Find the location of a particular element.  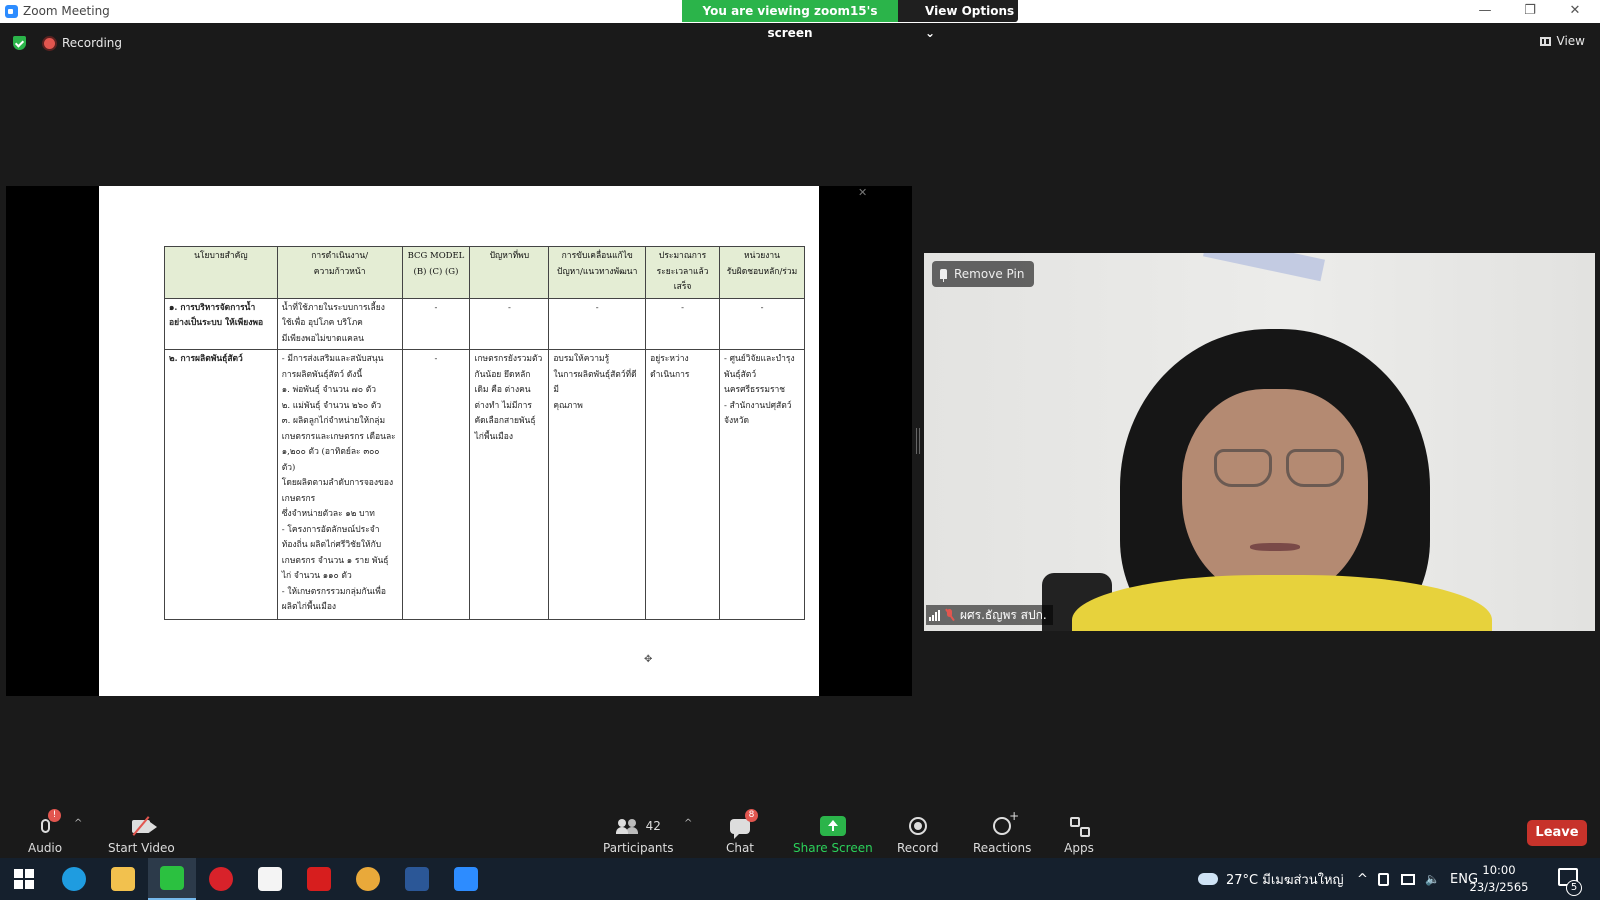

chat-unread-badge: 8 is located at coordinates (751, 815).